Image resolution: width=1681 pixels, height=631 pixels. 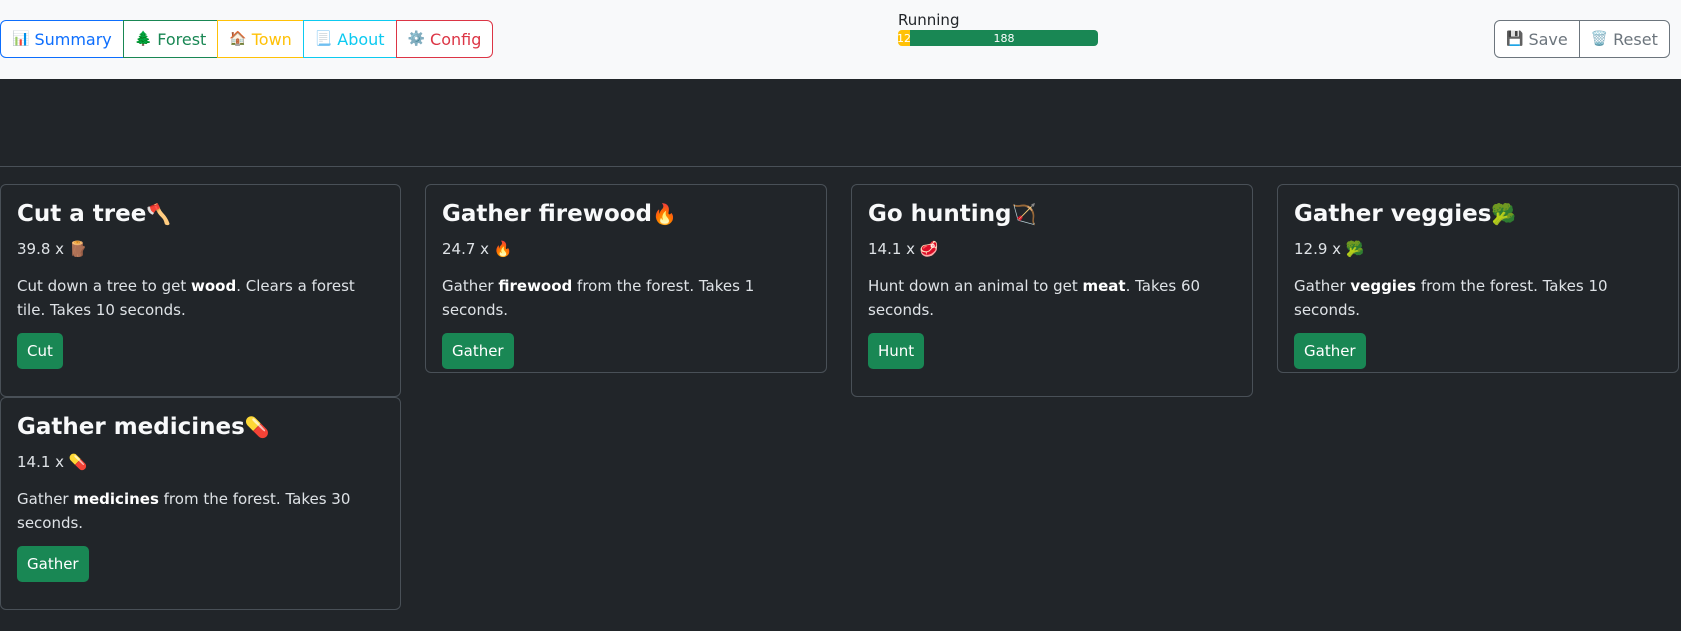 What do you see at coordinates (41, 249) in the screenshot?
I see `amount-value: 39.8 x` at bounding box center [41, 249].